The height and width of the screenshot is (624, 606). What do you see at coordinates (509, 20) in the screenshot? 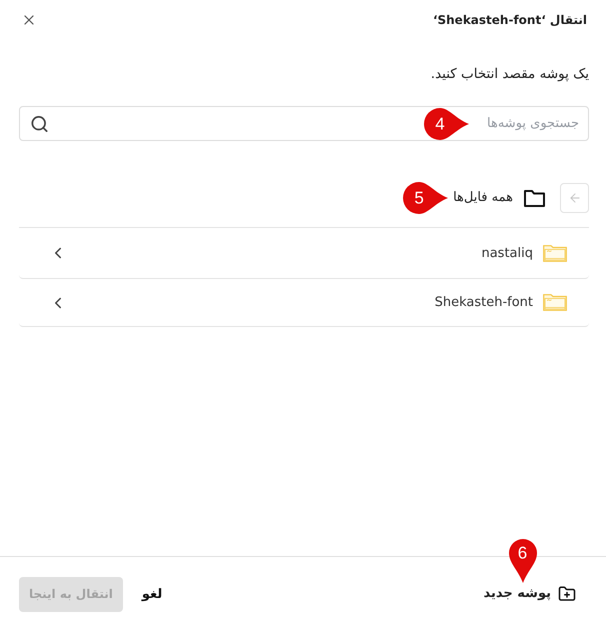
I see `dialog-title: انتقال ‘Shekasteh-font‘` at bounding box center [509, 20].